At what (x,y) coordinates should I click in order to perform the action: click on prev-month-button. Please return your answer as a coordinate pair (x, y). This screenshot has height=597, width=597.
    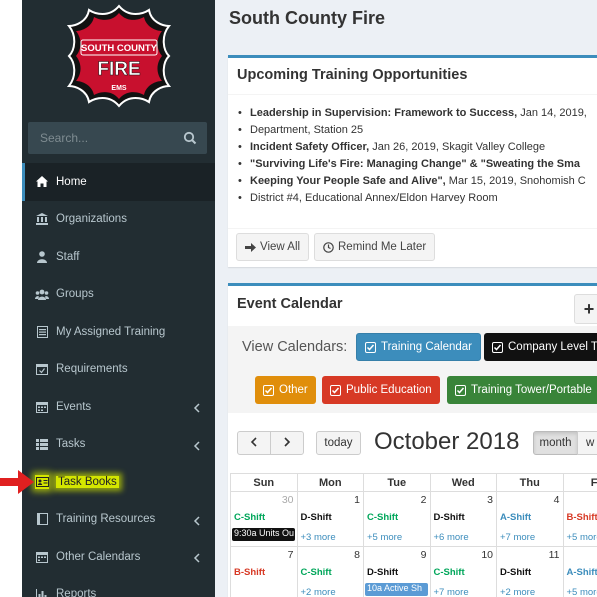
    Looking at the image, I should click on (254, 443).